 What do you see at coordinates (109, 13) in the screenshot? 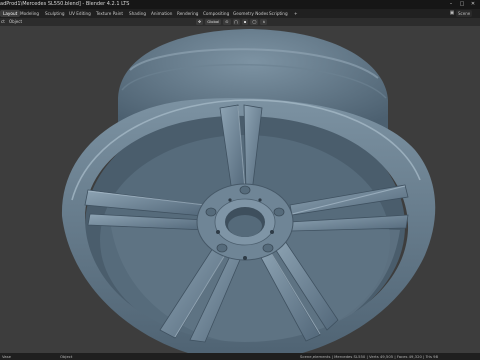
I see `tab-texture-paint: Texture Paint` at bounding box center [109, 13].